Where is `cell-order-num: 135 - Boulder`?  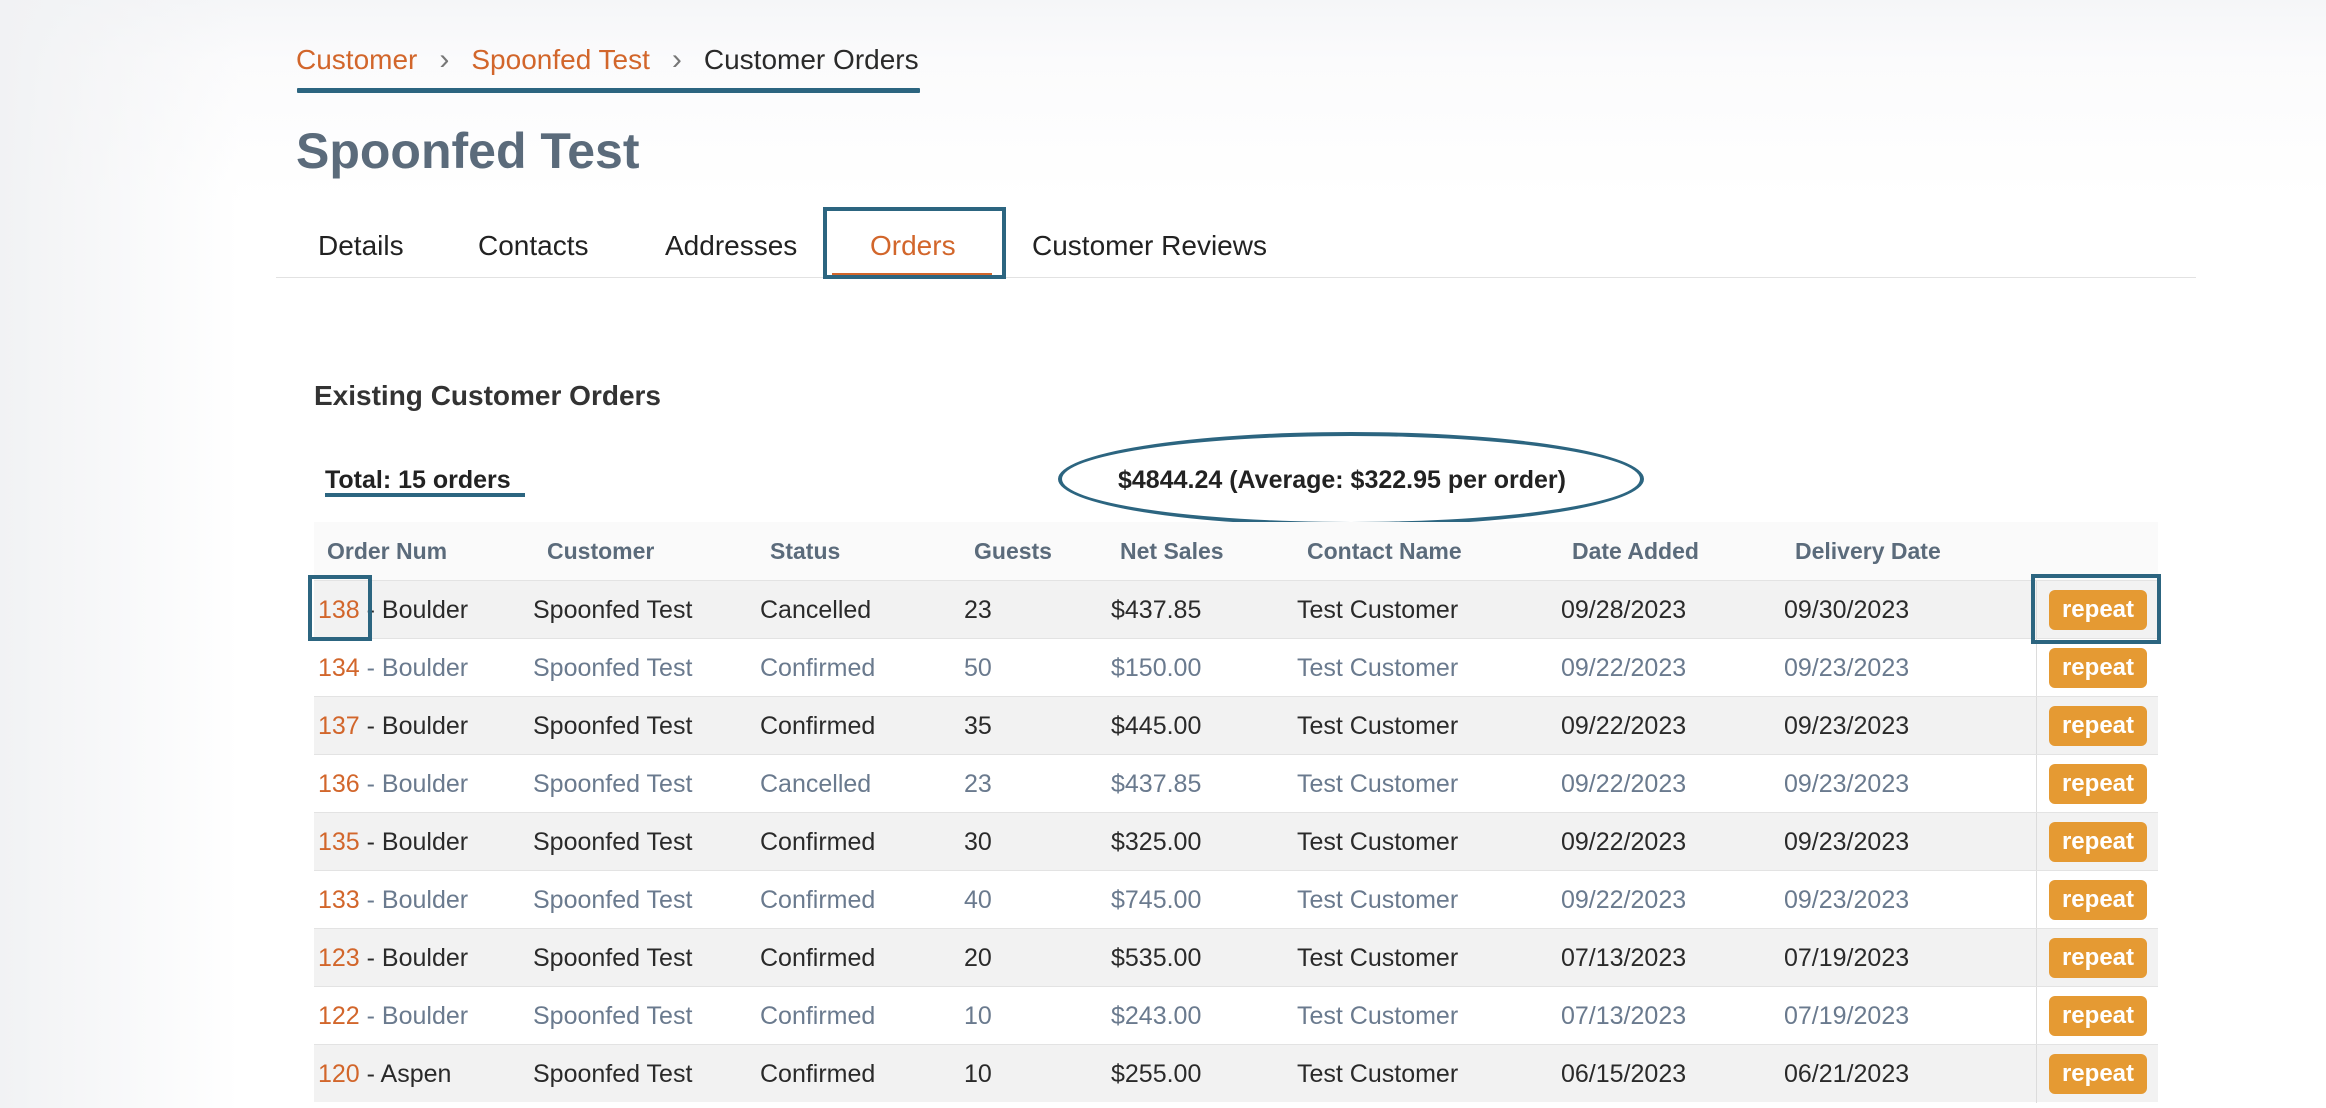 cell-order-num: 135 - Boulder is located at coordinates (393, 842).